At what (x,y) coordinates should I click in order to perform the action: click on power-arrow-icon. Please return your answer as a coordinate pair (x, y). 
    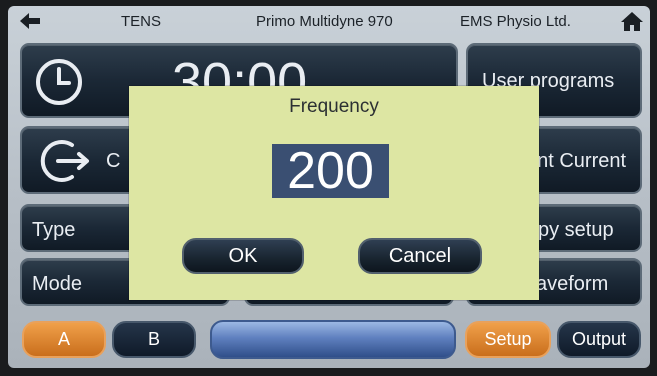
    Looking at the image, I should click on (64, 163).